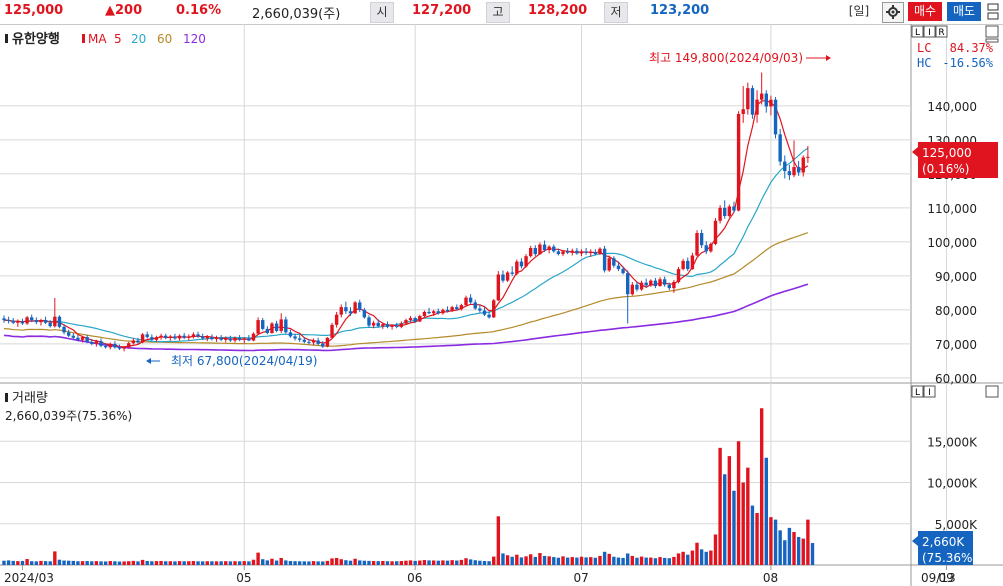 This screenshot has width=1003, height=586. What do you see at coordinates (947, 153) in the screenshot?
I see `current-price-tag-value: 125,000` at bounding box center [947, 153].